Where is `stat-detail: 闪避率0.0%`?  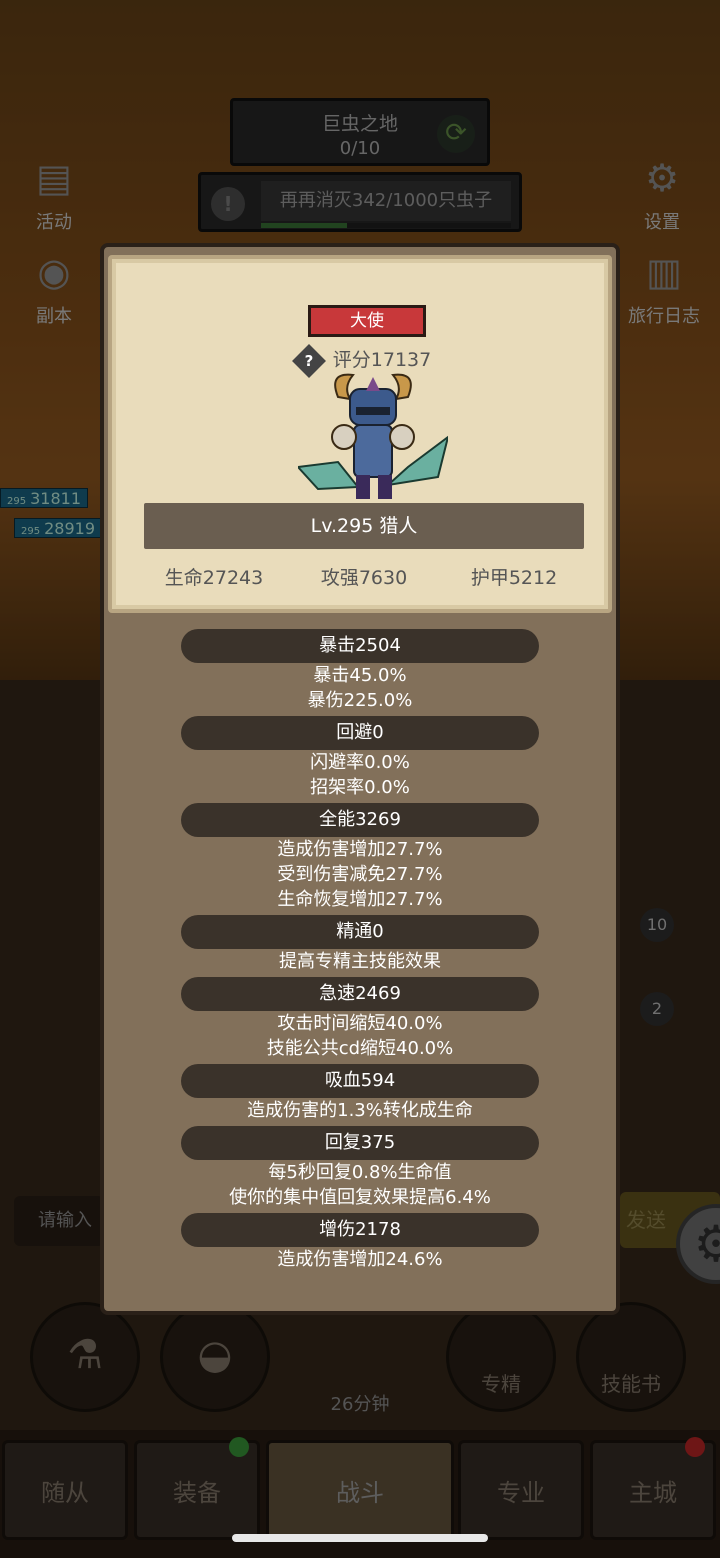 stat-detail: 闪避率0.0% is located at coordinates (360, 762).